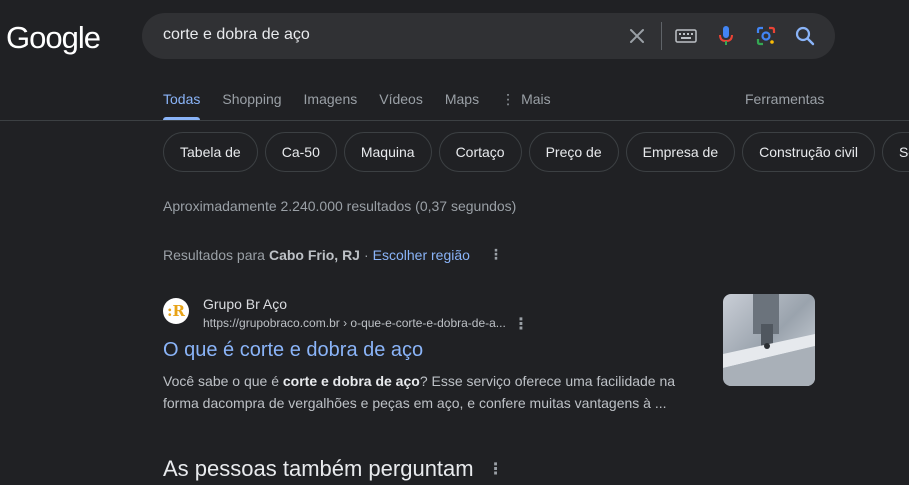 This screenshot has height=485, width=909. What do you see at coordinates (808, 152) in the screenshot?
I see `chip: Construção civil` at bounding box center [808, 152].